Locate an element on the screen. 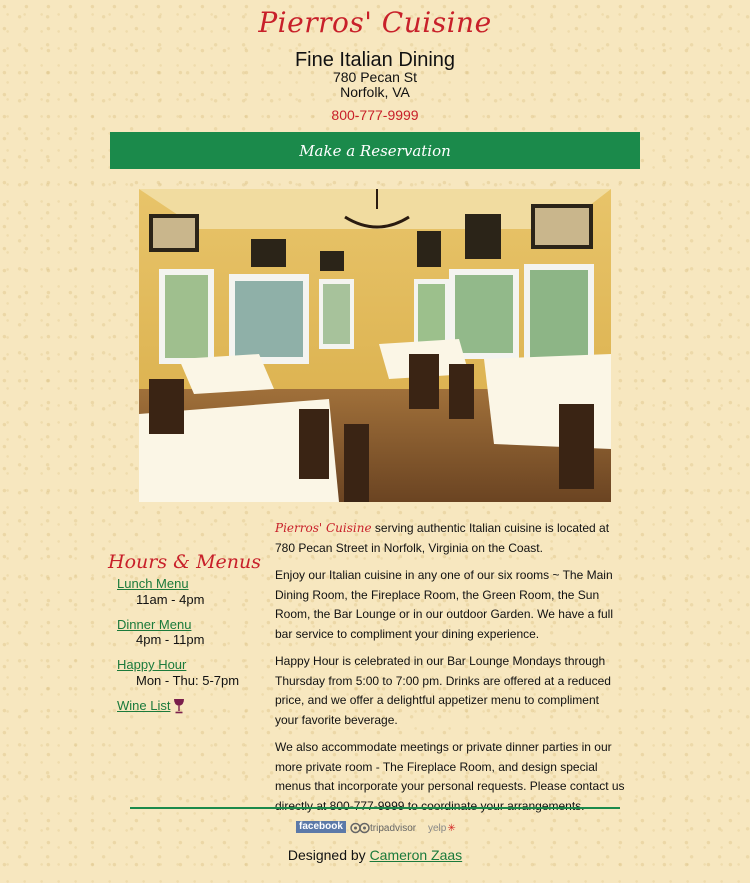 The image size is (750, 883). lunch-menu-link: Lunch Menu is located at coordinates (153, 583).